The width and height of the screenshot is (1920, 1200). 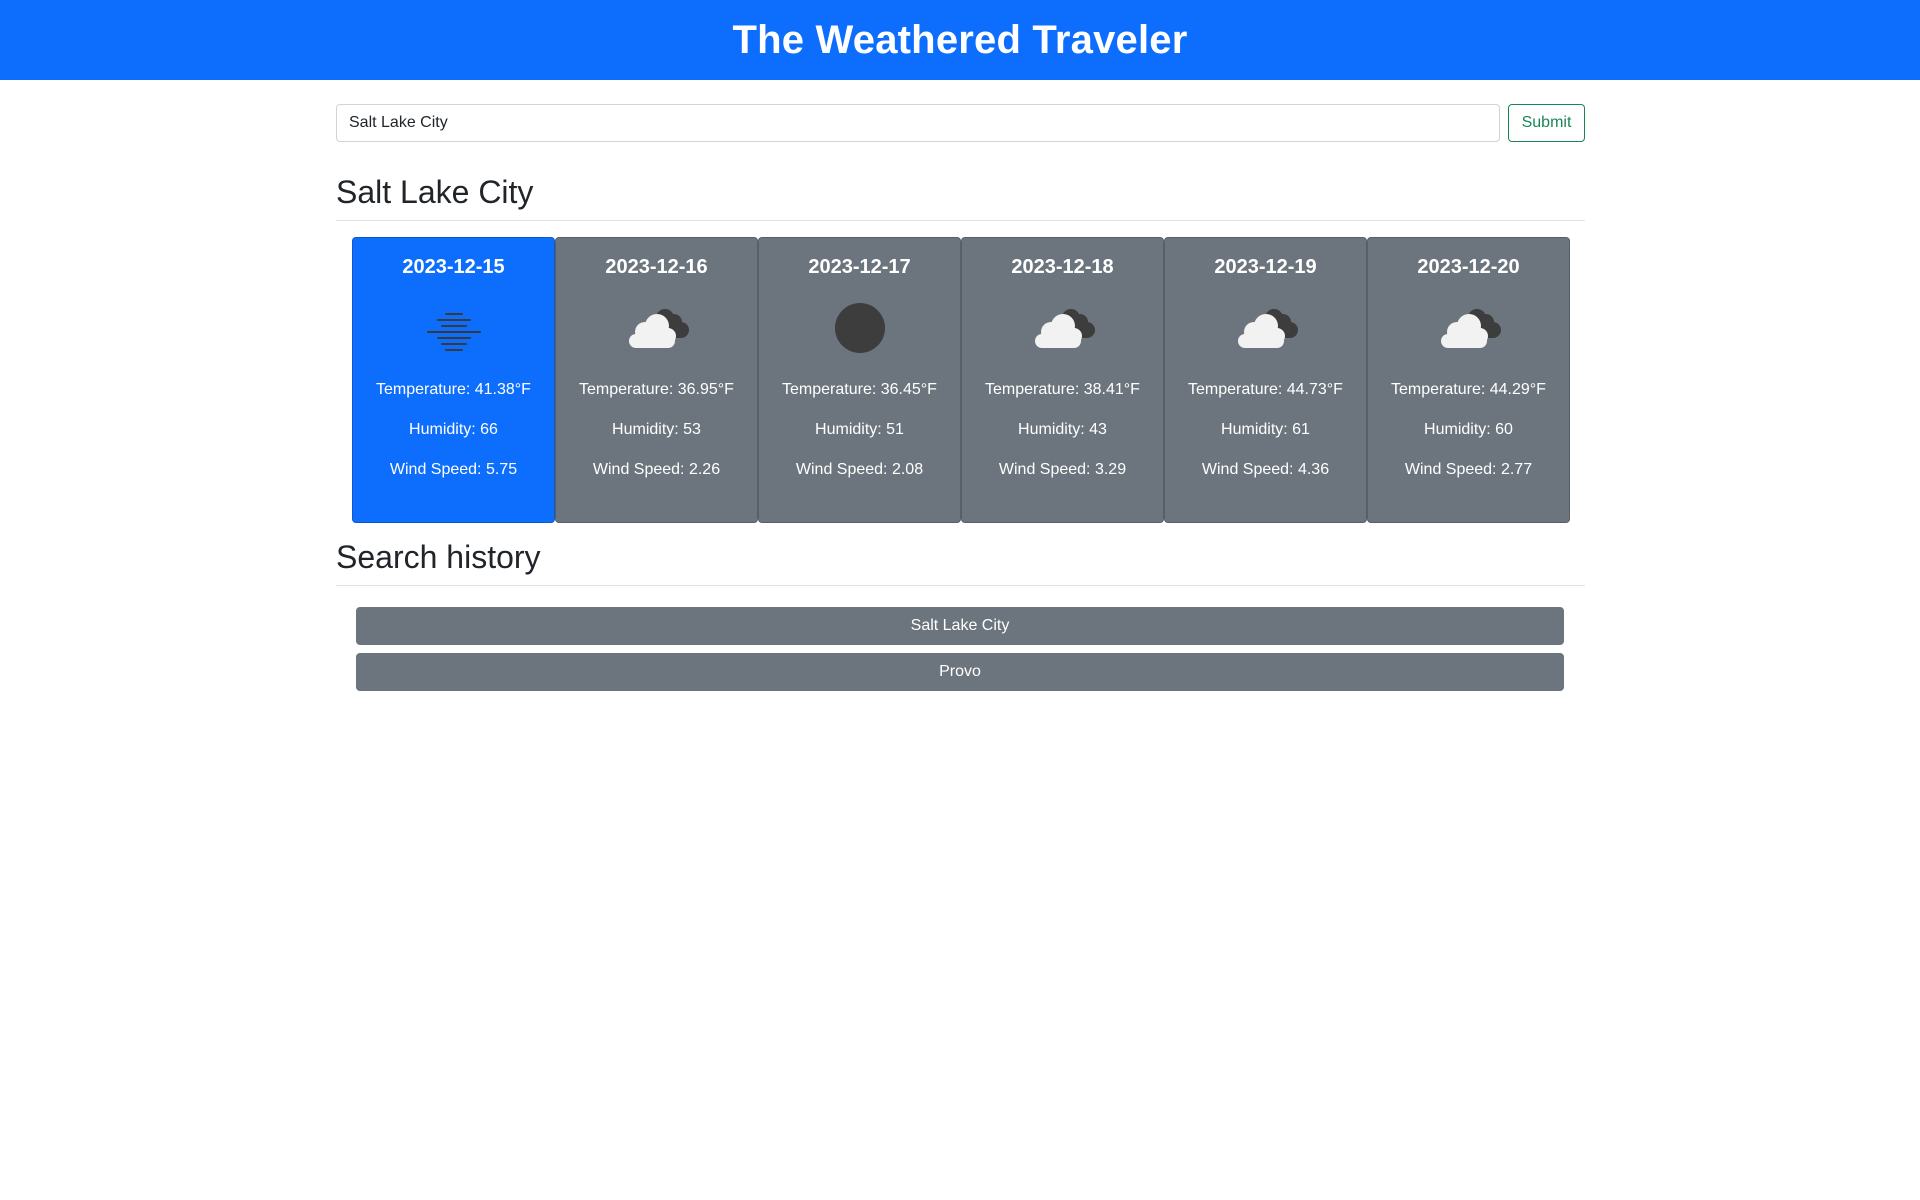 I want to click on card-humidity: Humidity: 60, so click(x=1468, y=429).